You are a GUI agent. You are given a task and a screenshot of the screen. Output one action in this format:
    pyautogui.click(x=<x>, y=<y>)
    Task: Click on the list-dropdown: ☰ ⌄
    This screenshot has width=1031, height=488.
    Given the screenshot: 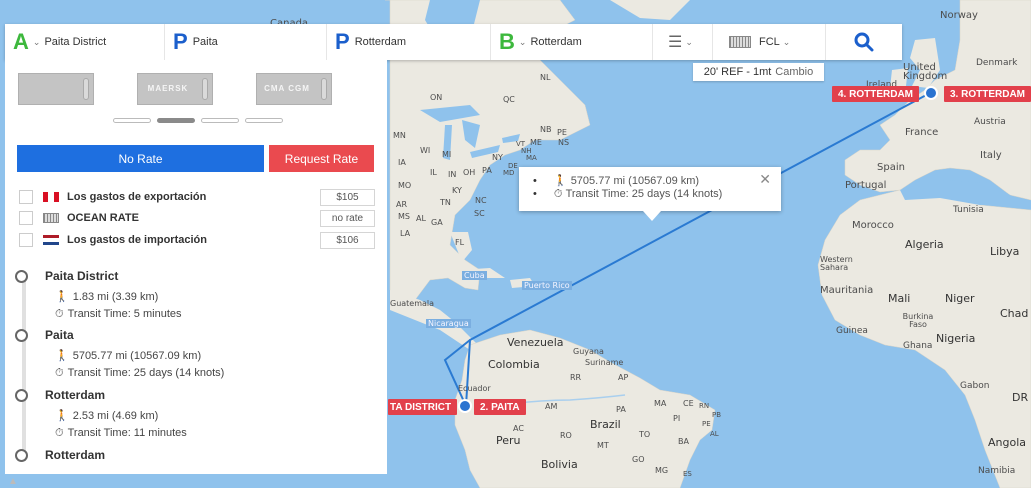 What is the action you would take?
    pyautogui.click(x=683, y=42)
    